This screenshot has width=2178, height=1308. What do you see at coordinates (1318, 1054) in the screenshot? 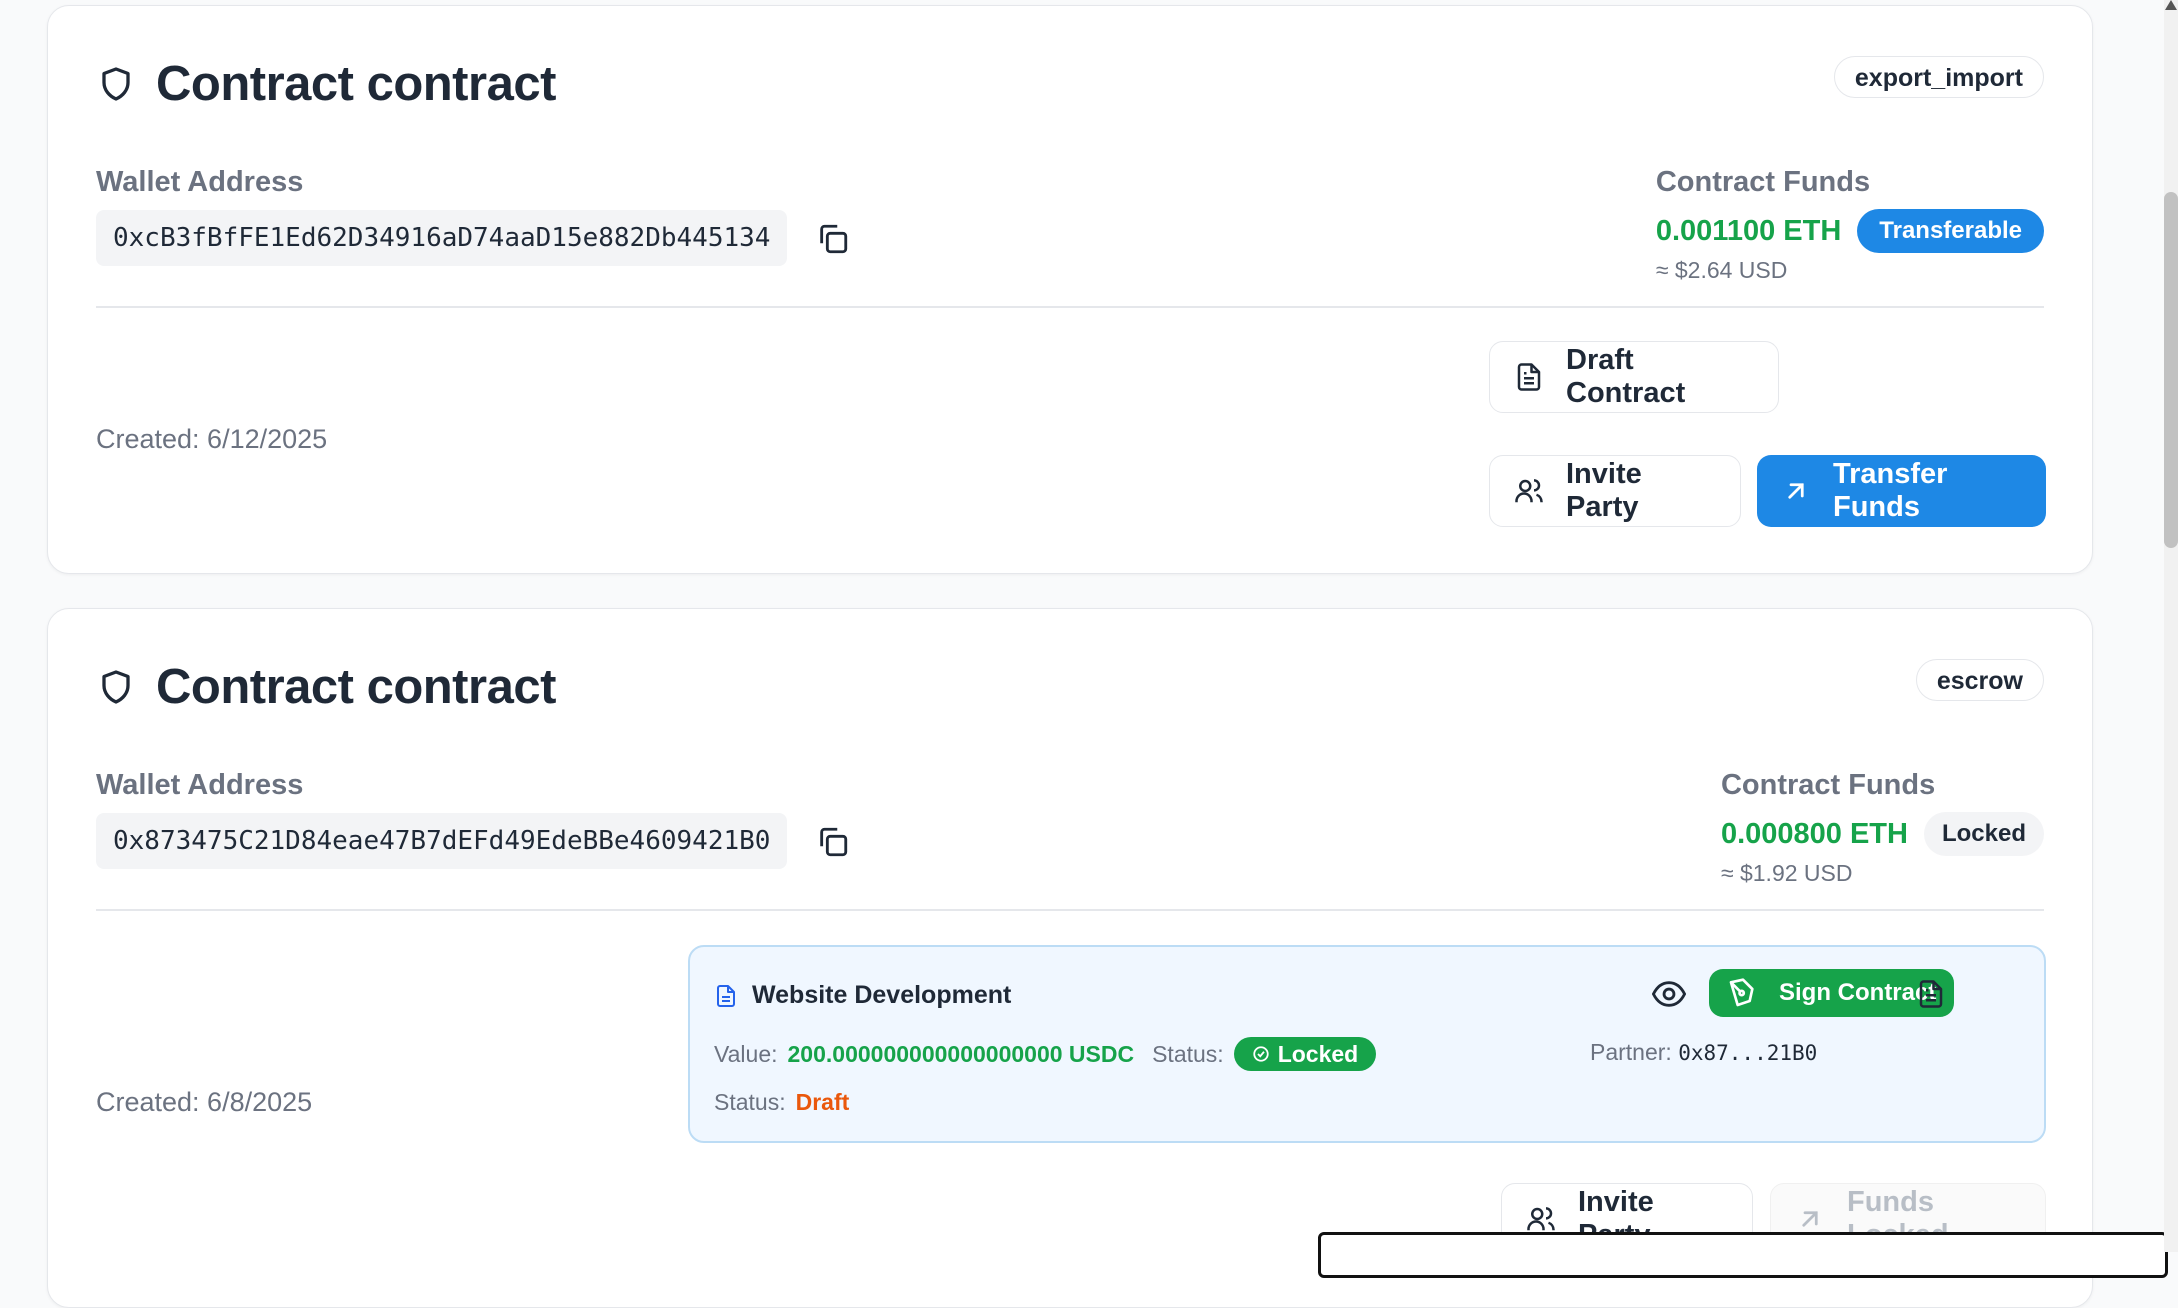
I see `status-locked-label: Locked` at bounding box center [1318, 1054].